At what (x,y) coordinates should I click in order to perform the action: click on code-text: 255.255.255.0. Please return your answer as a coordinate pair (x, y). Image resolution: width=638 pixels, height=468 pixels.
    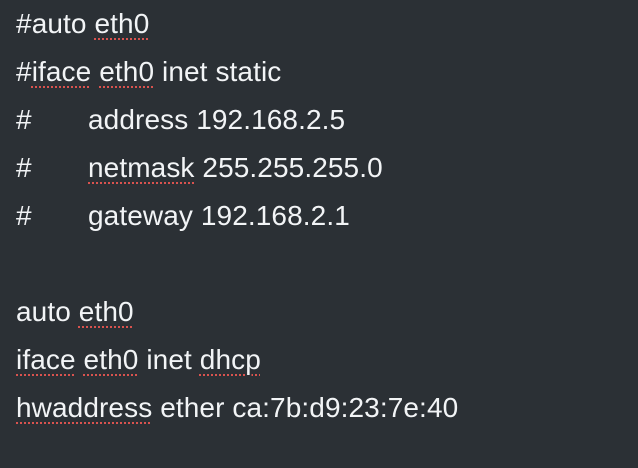
    Looking at the image, I should click on (288, 167).